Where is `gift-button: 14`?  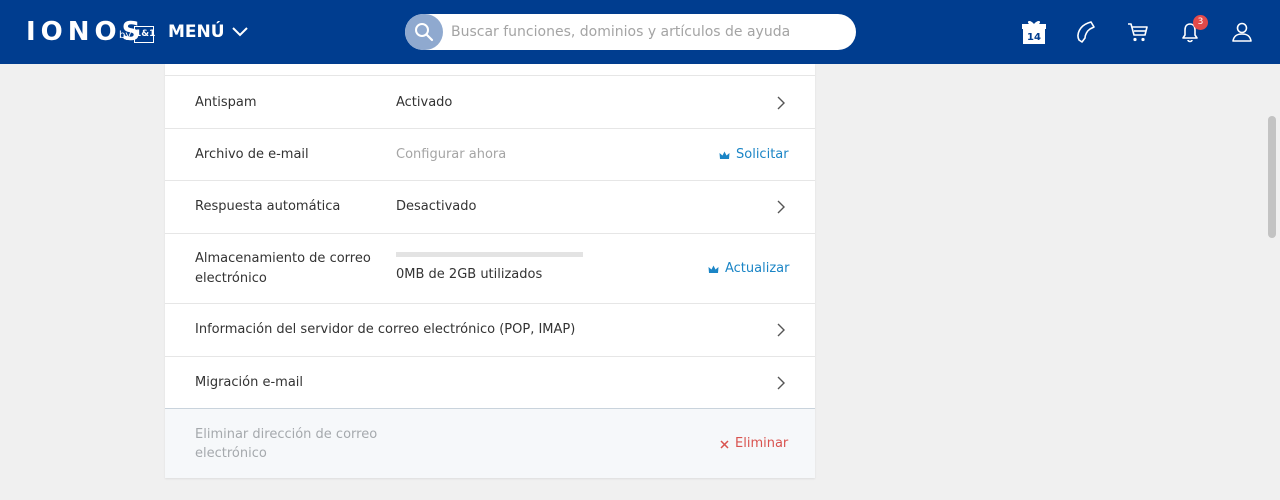 gift-button: 14 is located at coordinates (1034, 32).